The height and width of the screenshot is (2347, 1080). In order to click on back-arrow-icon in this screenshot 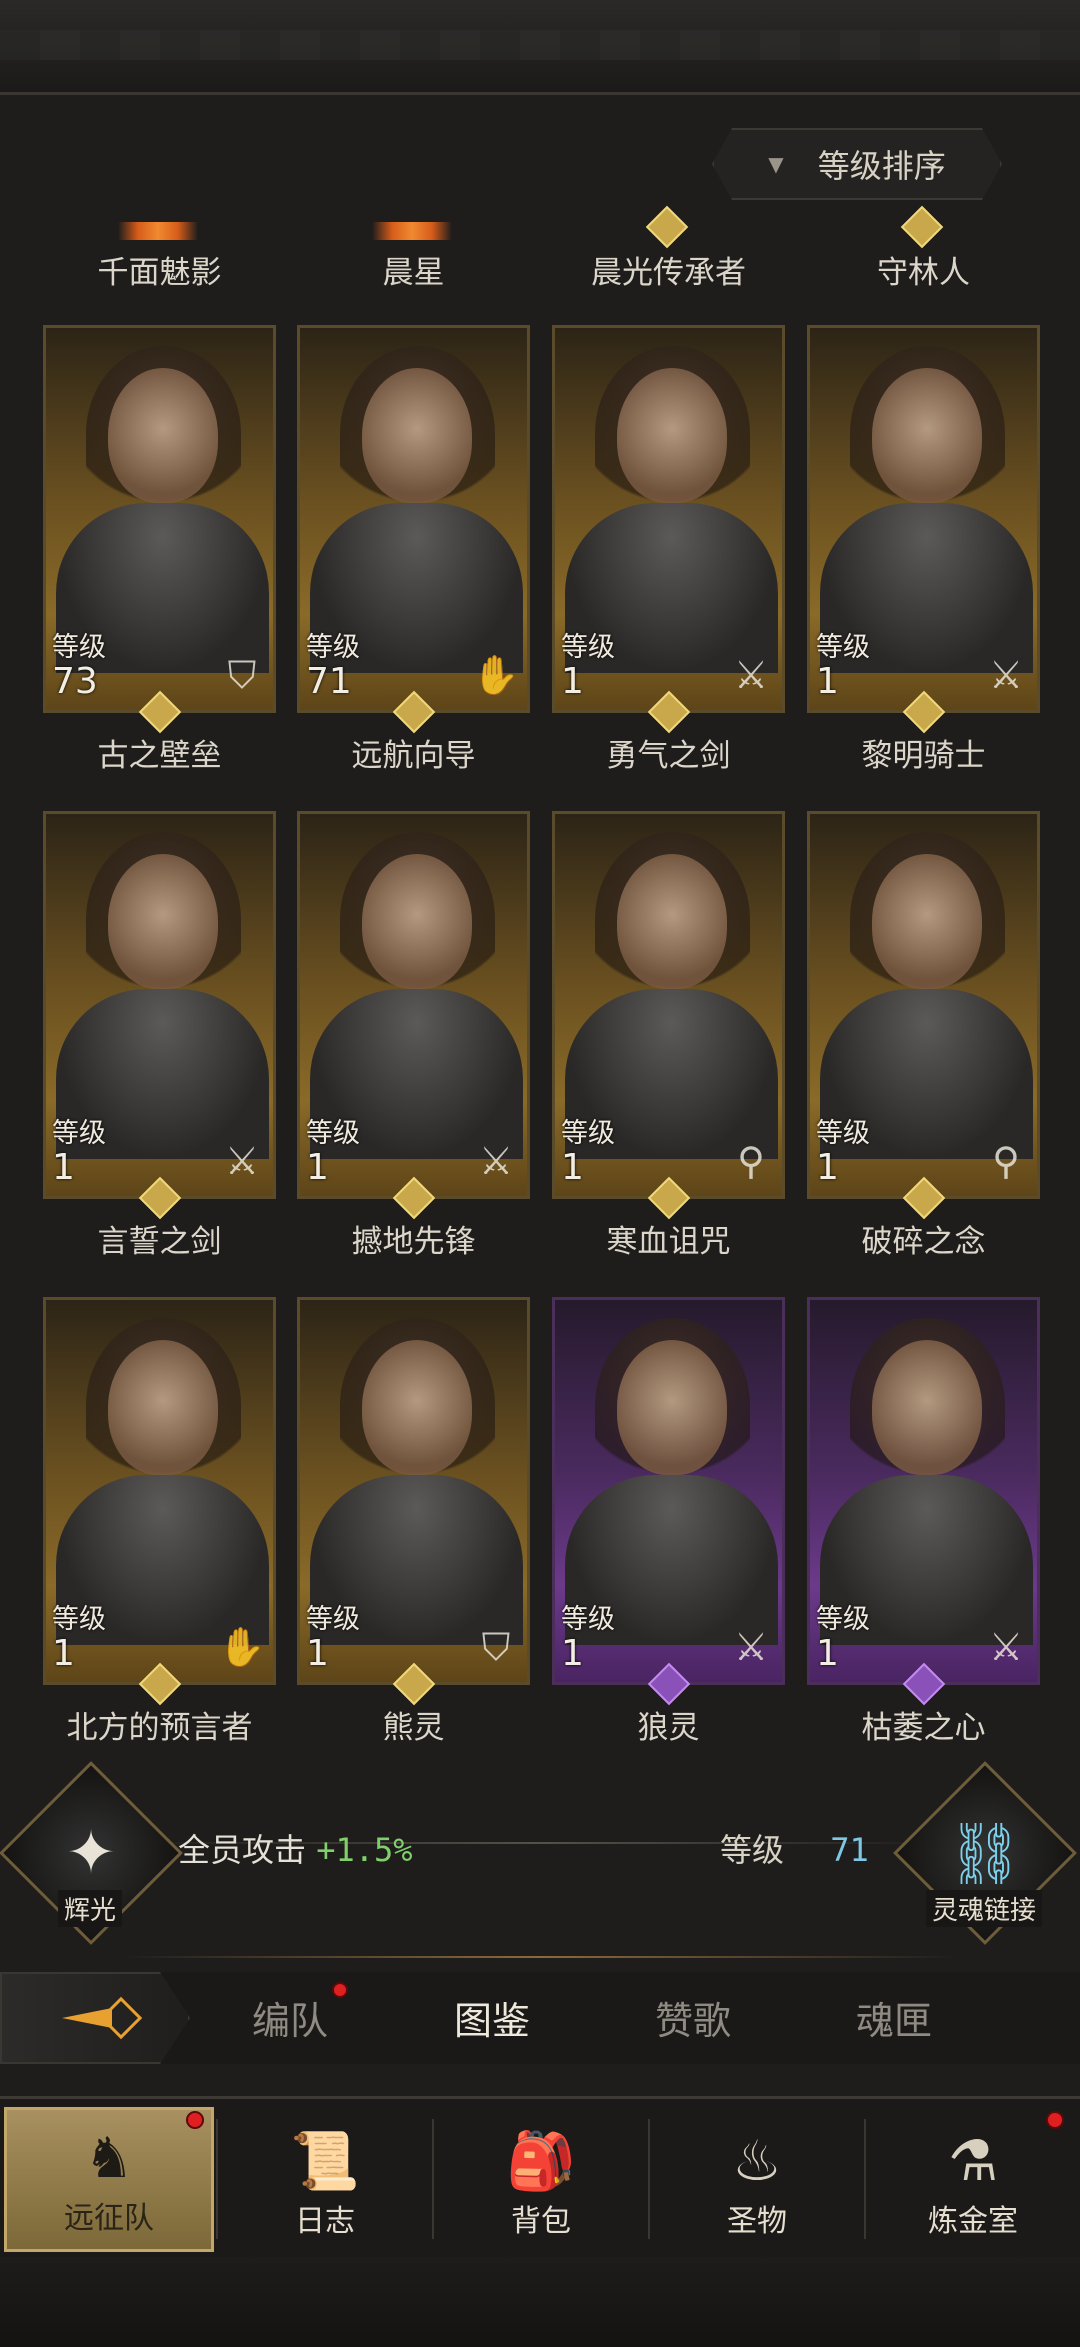, I will do `click(107, 2018)`.